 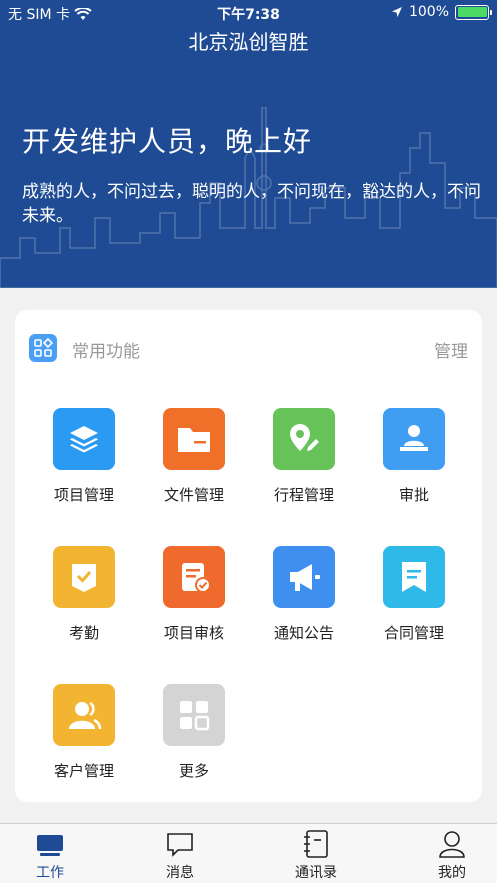 What do you see at coordinates (303, 633) in the screenshot?
I see `function-label: 通知公告` at bounding box center [303, 633].